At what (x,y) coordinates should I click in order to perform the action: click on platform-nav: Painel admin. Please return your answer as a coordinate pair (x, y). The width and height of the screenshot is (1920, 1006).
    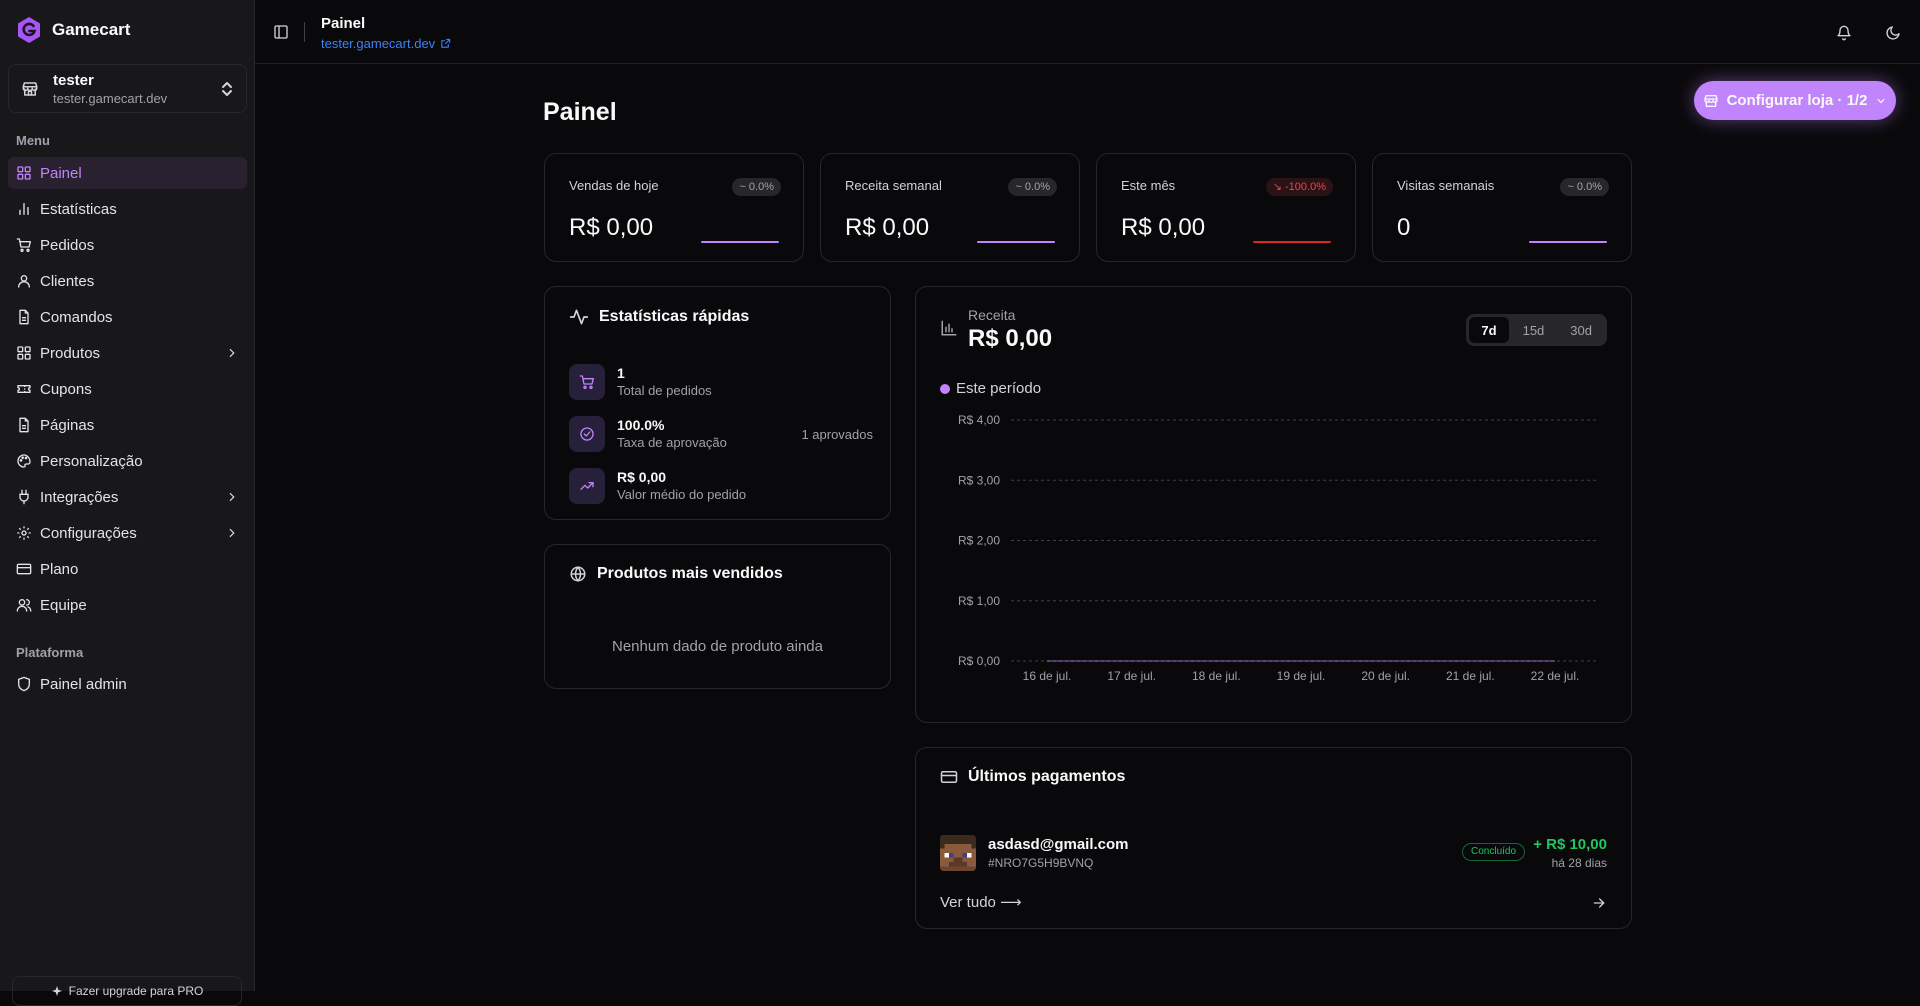
    Looking at the image, I should click on (127, 686).